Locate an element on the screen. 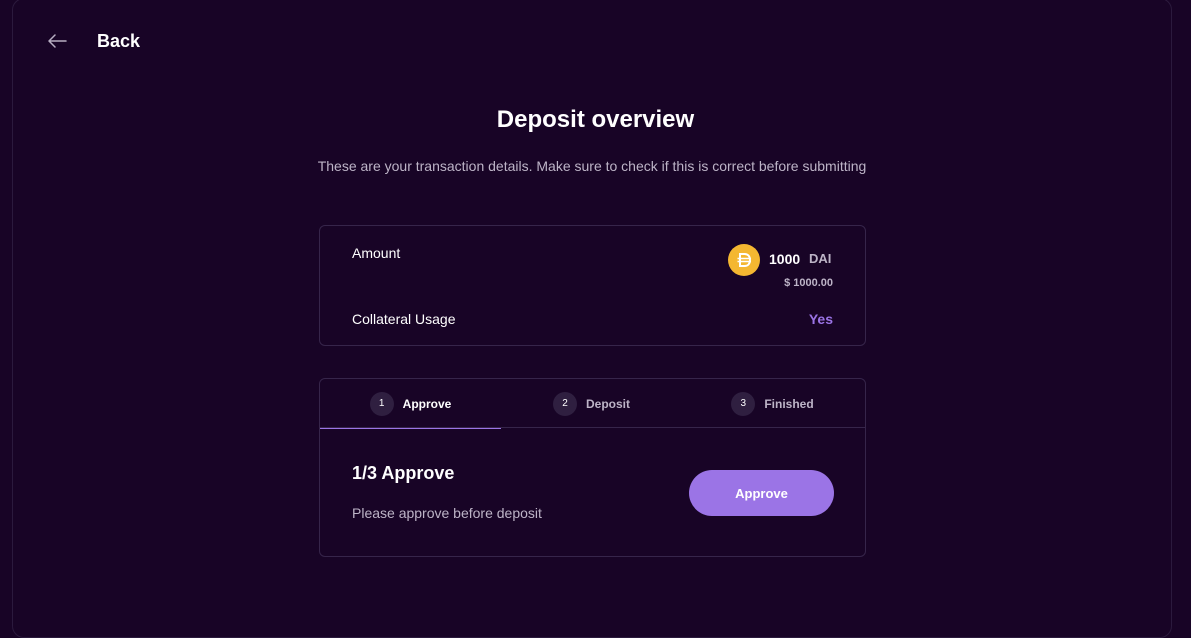 Image resolution: width=1191 pixels, height=638 pixels. tab-label: Deposit is located at coordinates (607, 403).